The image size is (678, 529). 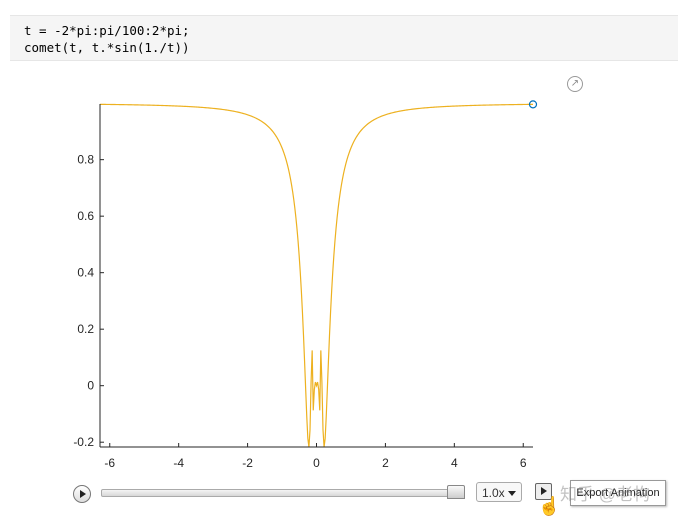 I want to click on speed-value: 1.0x, so click(x=493, y=493).